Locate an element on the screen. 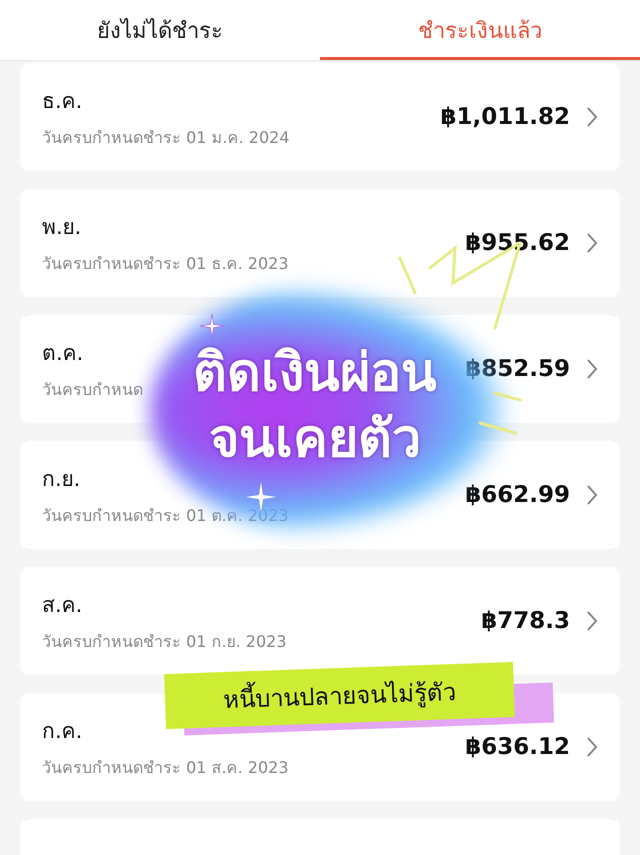 This screenshot has height=855, width=640. due-date: วันครบกำหนดชำระ 01 ส.ค. 2023 is located at coordinates (165, 768).